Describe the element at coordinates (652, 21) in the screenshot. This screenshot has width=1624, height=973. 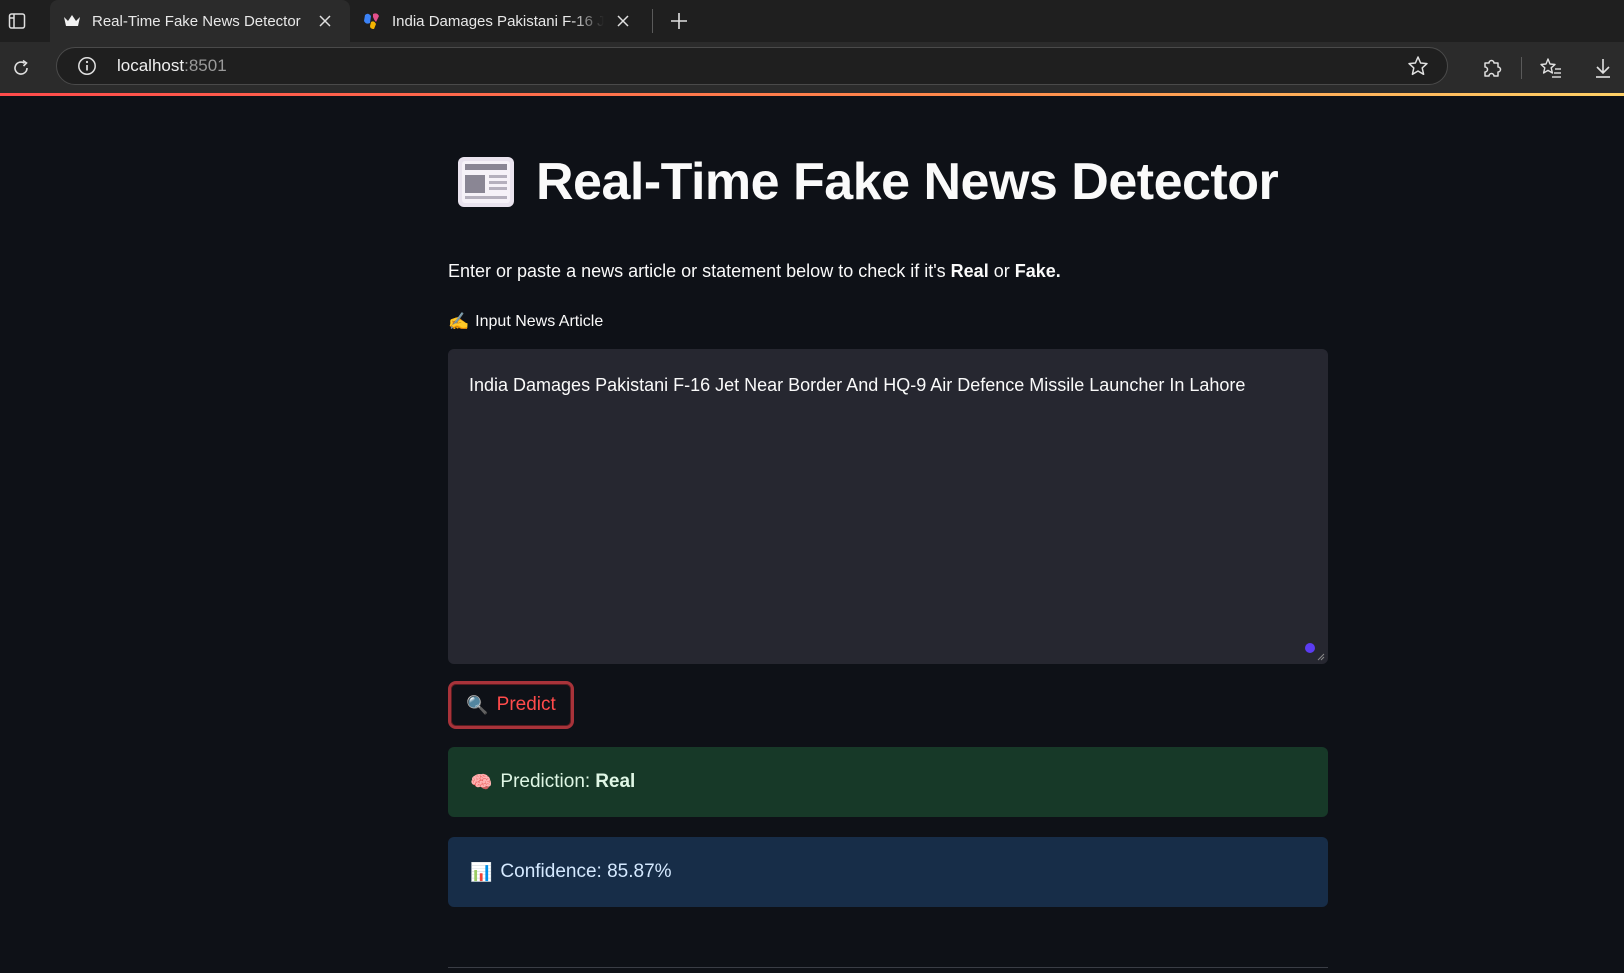
I see `tab-separator` at that location.